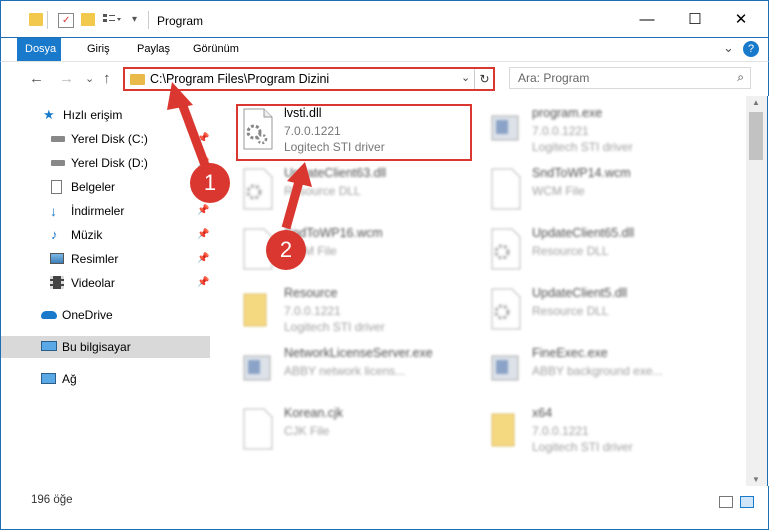 Image resolution: width=769 pixels, height=530 pixels. I want to click on callout-arrows, so click(239, 156).